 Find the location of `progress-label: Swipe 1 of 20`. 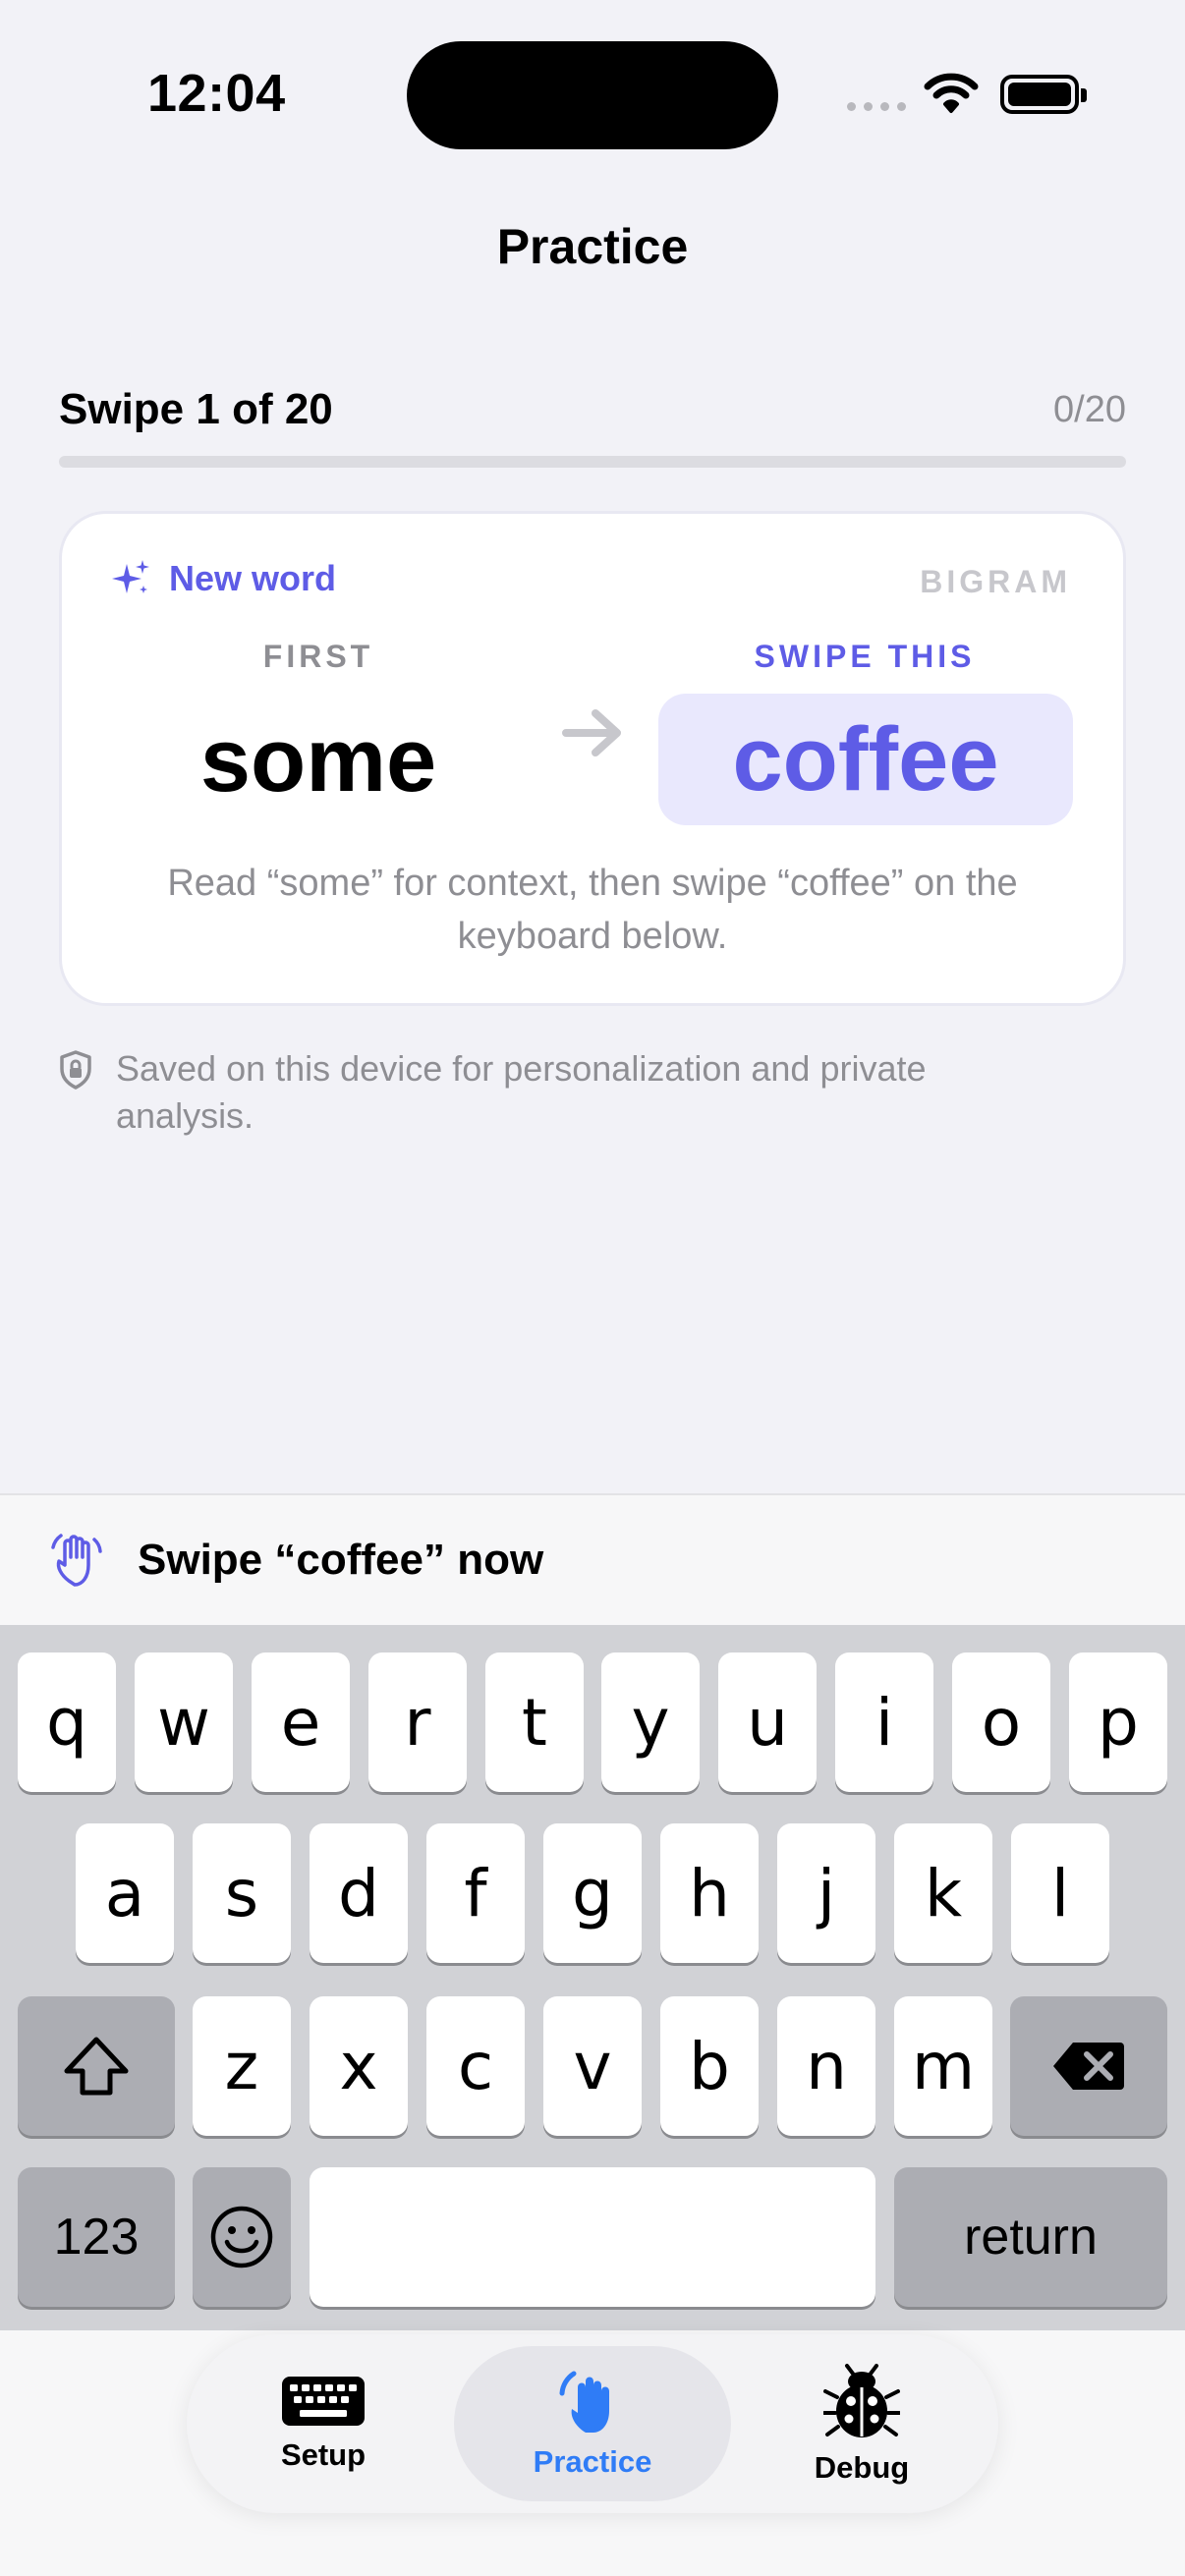

progress-label: Swipe 1 of 20 is located at coordinates (196, 409).